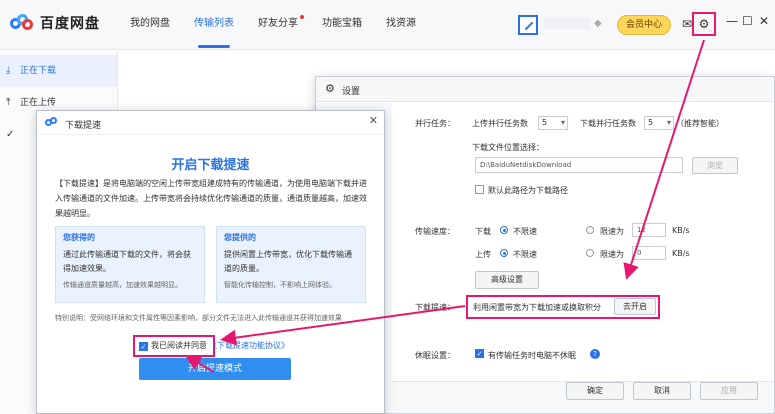  I want to click on diamond-icon: ◆, so click(598, 23).